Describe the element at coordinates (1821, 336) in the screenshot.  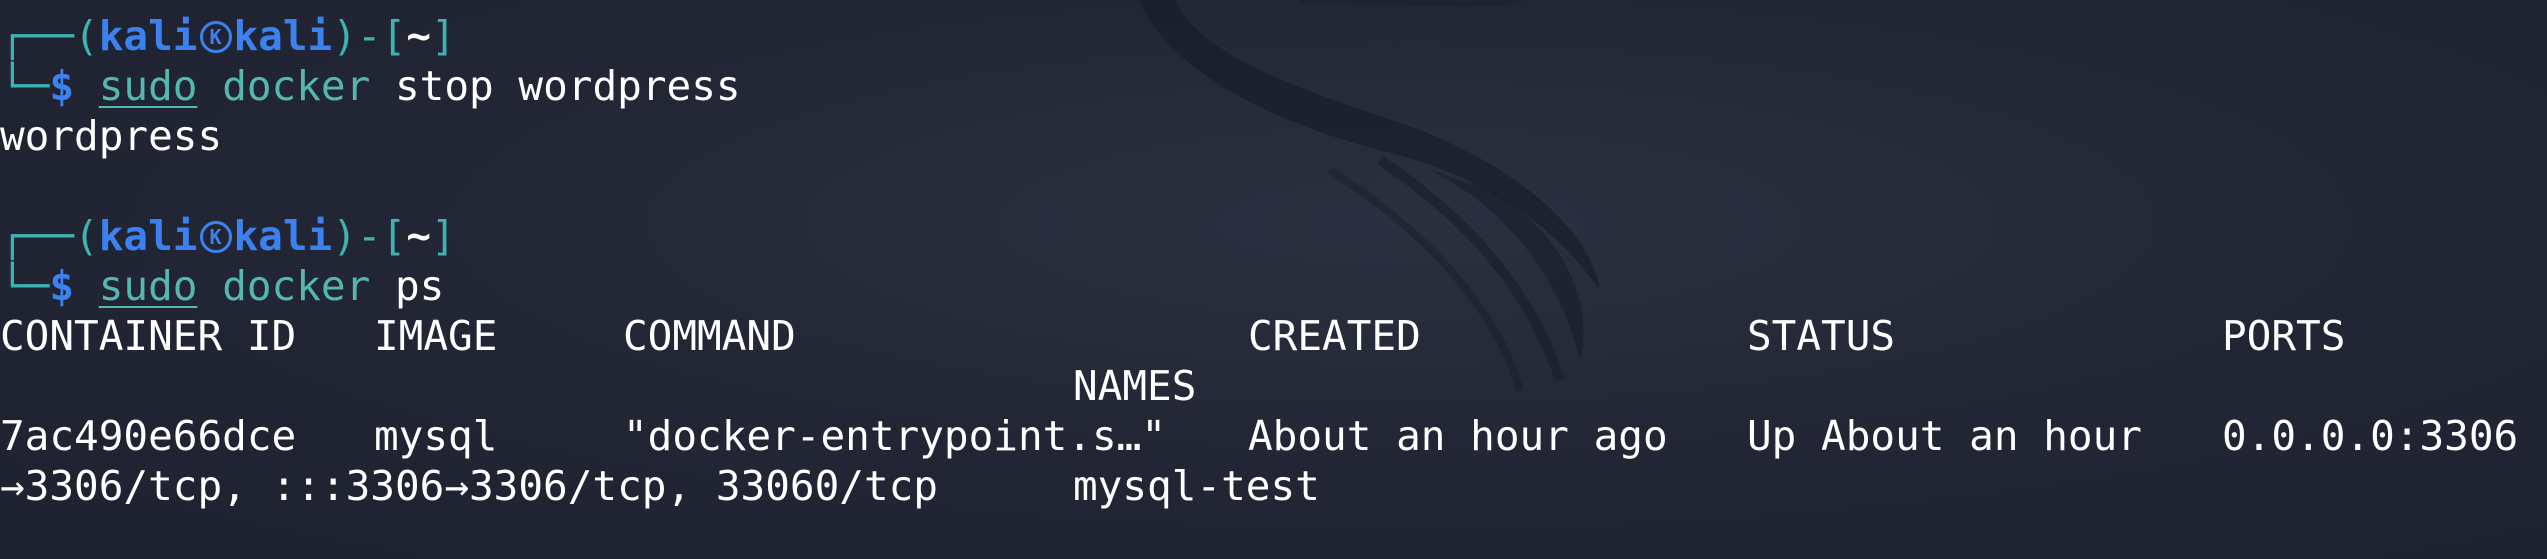
I see `header-status: STATUS` at that location.